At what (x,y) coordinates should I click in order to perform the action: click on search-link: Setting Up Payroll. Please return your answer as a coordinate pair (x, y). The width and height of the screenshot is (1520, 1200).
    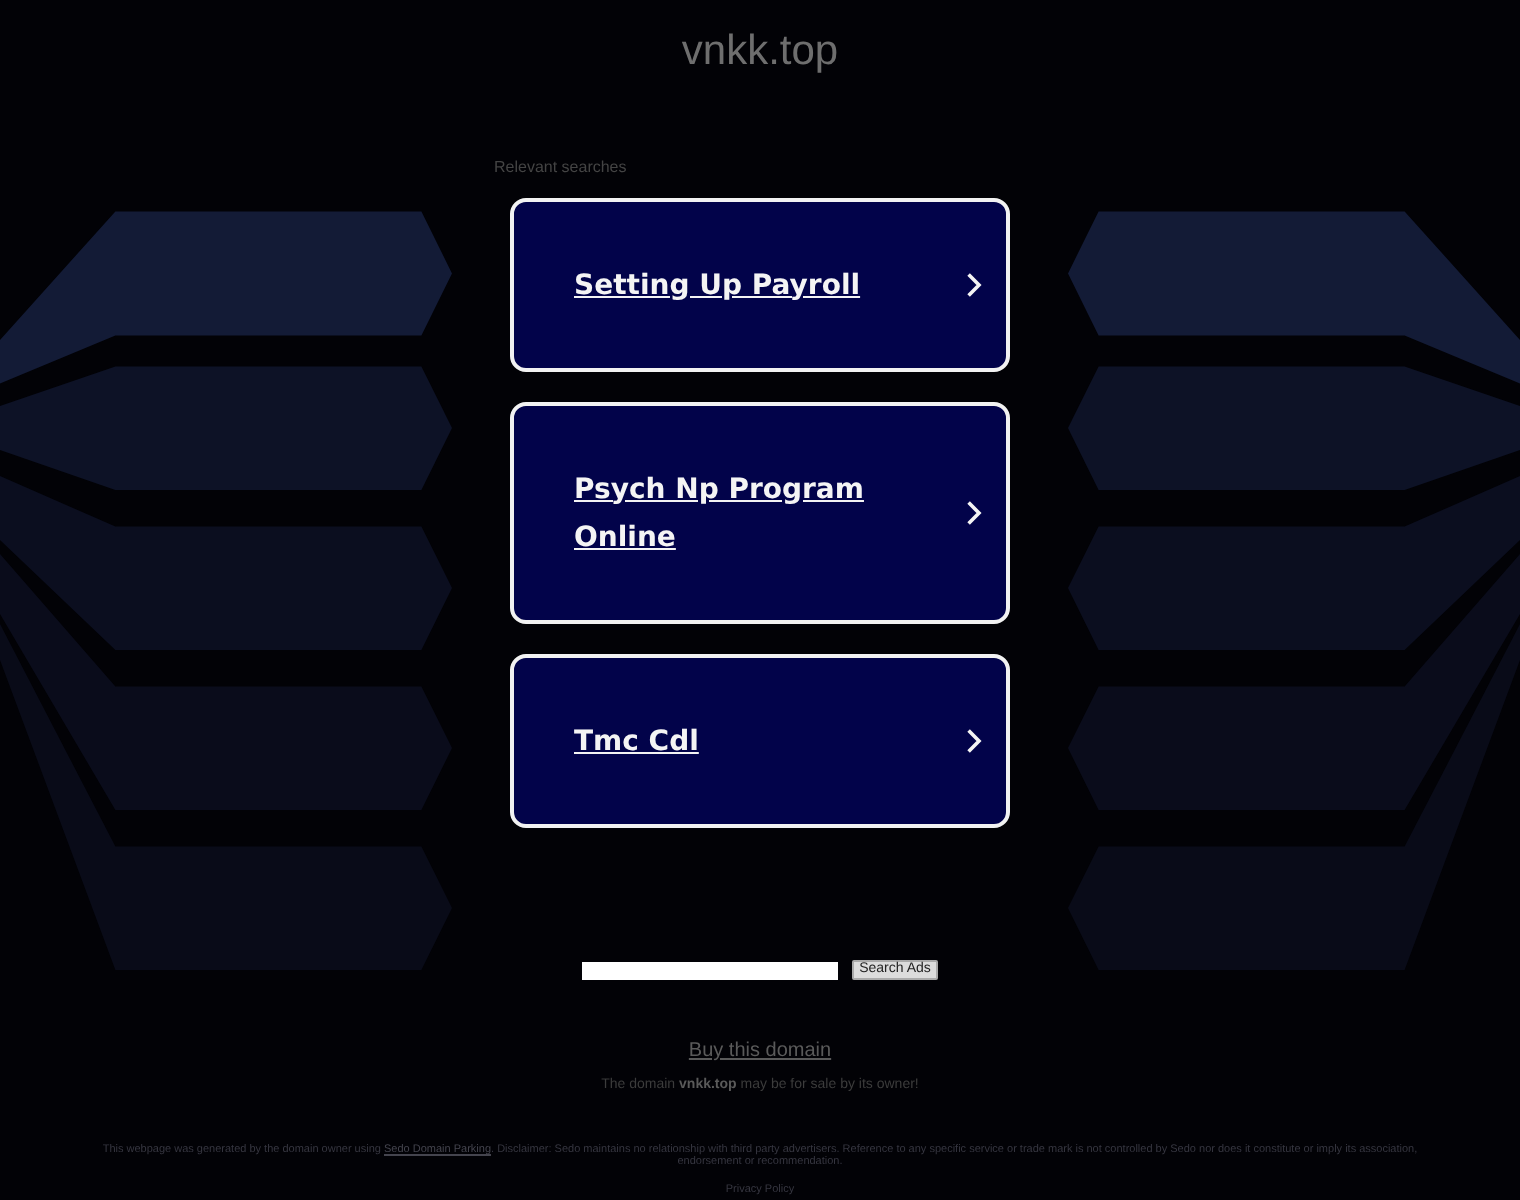
    Looking at the image, I should click on (760, 285).